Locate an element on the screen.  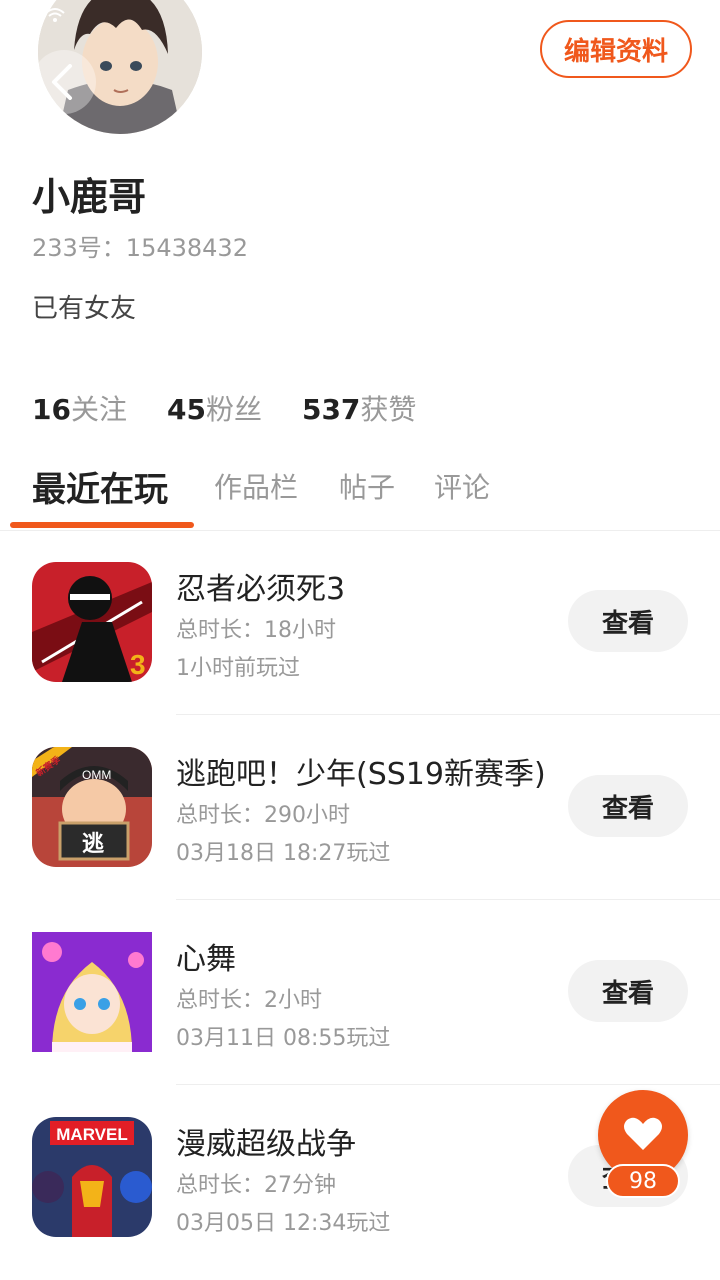
heart-icon is located at coordinates (643, 1133).